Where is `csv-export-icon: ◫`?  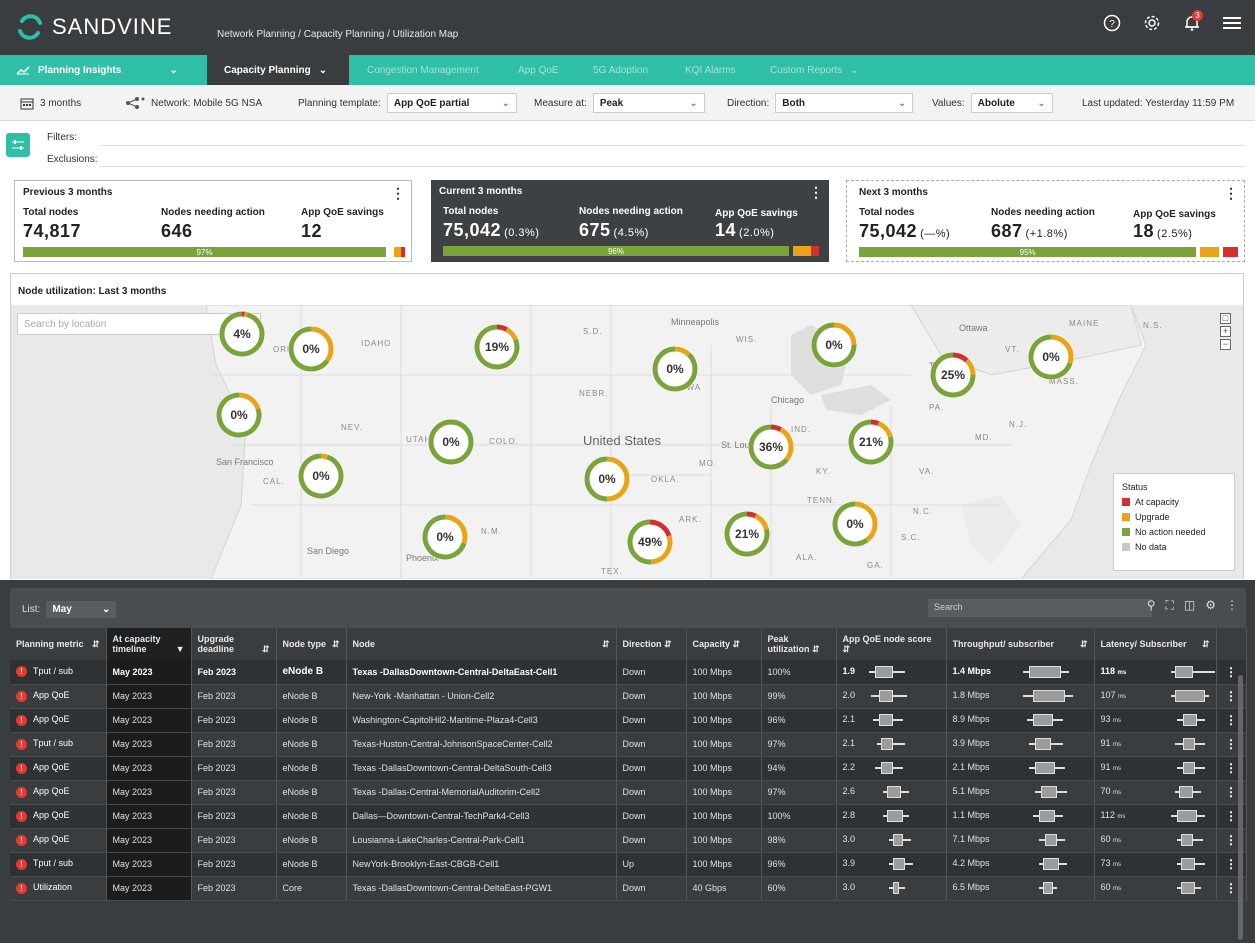 csv-export-icon: ◫ is located at coordinates (1189, 605).